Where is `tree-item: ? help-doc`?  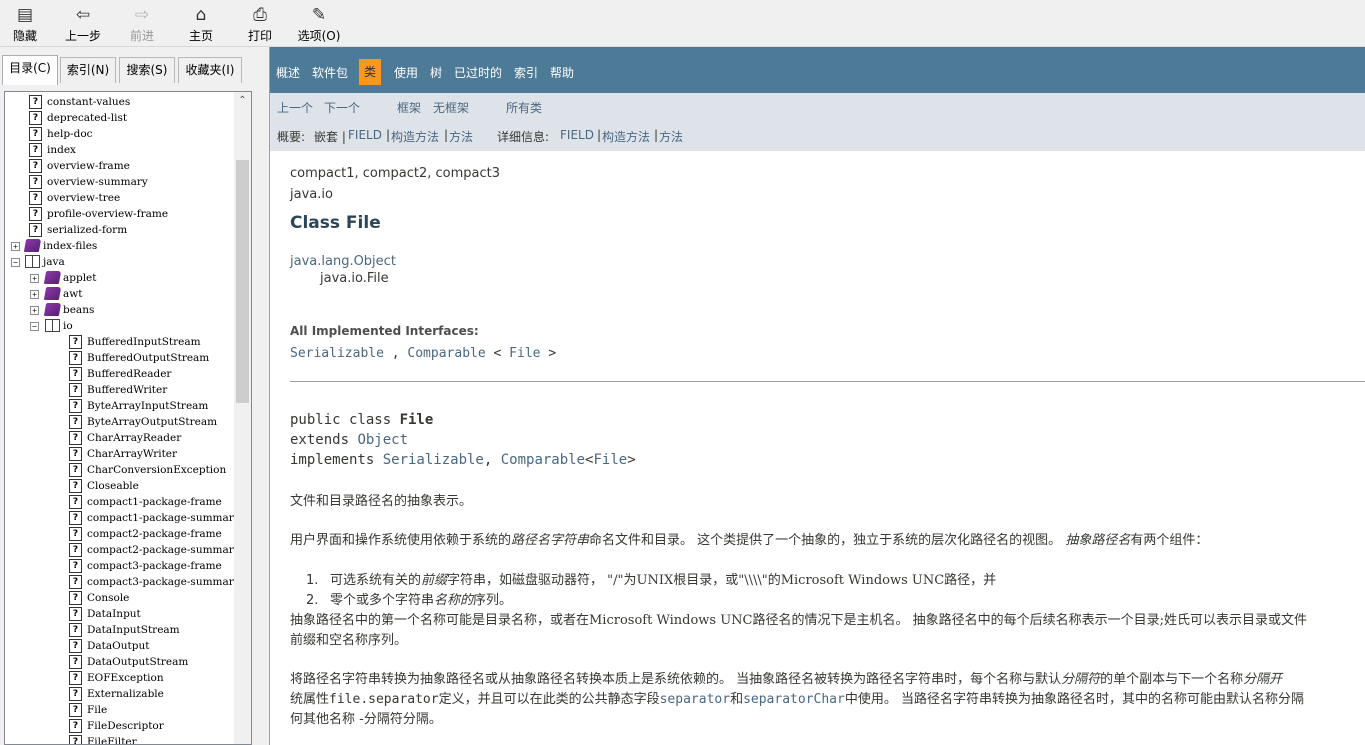 tree-item: ? help-doc is located at coordinates (120, 134).